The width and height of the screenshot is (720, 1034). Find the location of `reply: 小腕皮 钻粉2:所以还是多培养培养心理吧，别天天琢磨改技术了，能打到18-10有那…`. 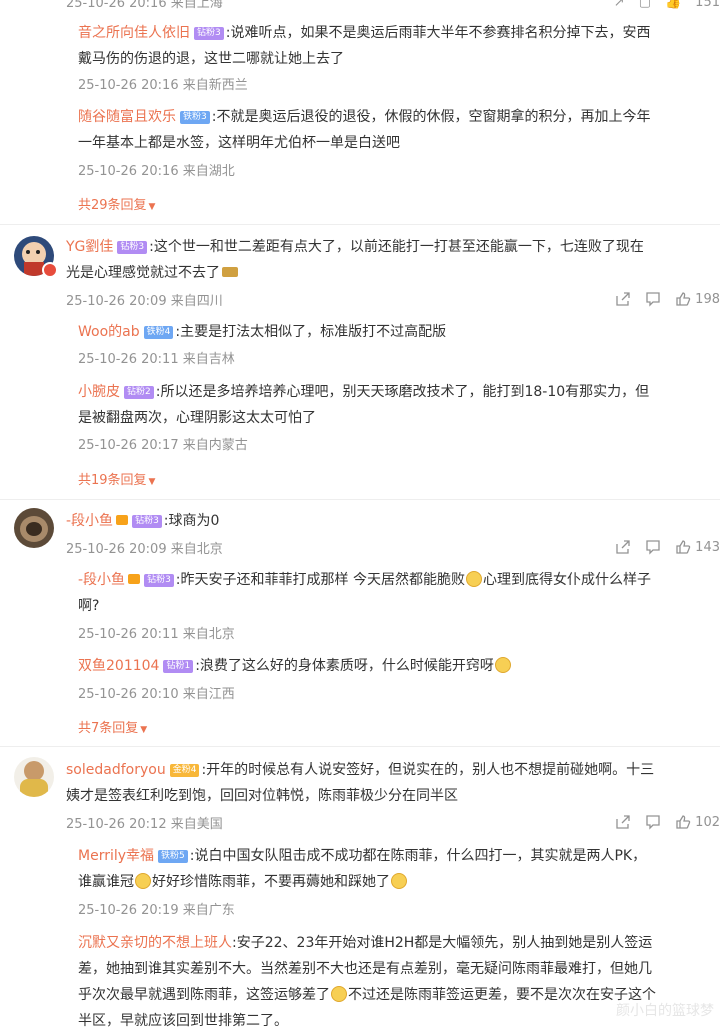

reply: 小腕皮 钻粉2:所以还是多培养培养心理吧，别天天琢磨改技术了，能打到18-10有那… is located at coordinates (398, 405).